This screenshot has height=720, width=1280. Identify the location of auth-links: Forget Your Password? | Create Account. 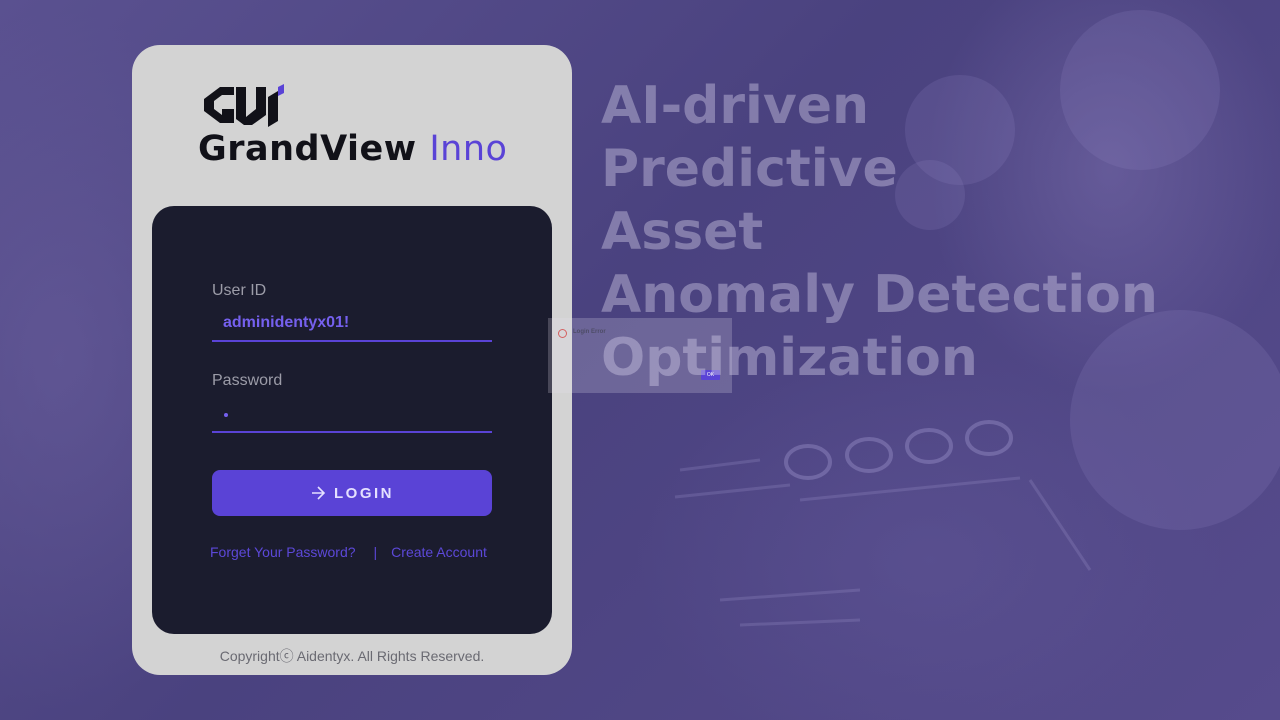
(348, 554).